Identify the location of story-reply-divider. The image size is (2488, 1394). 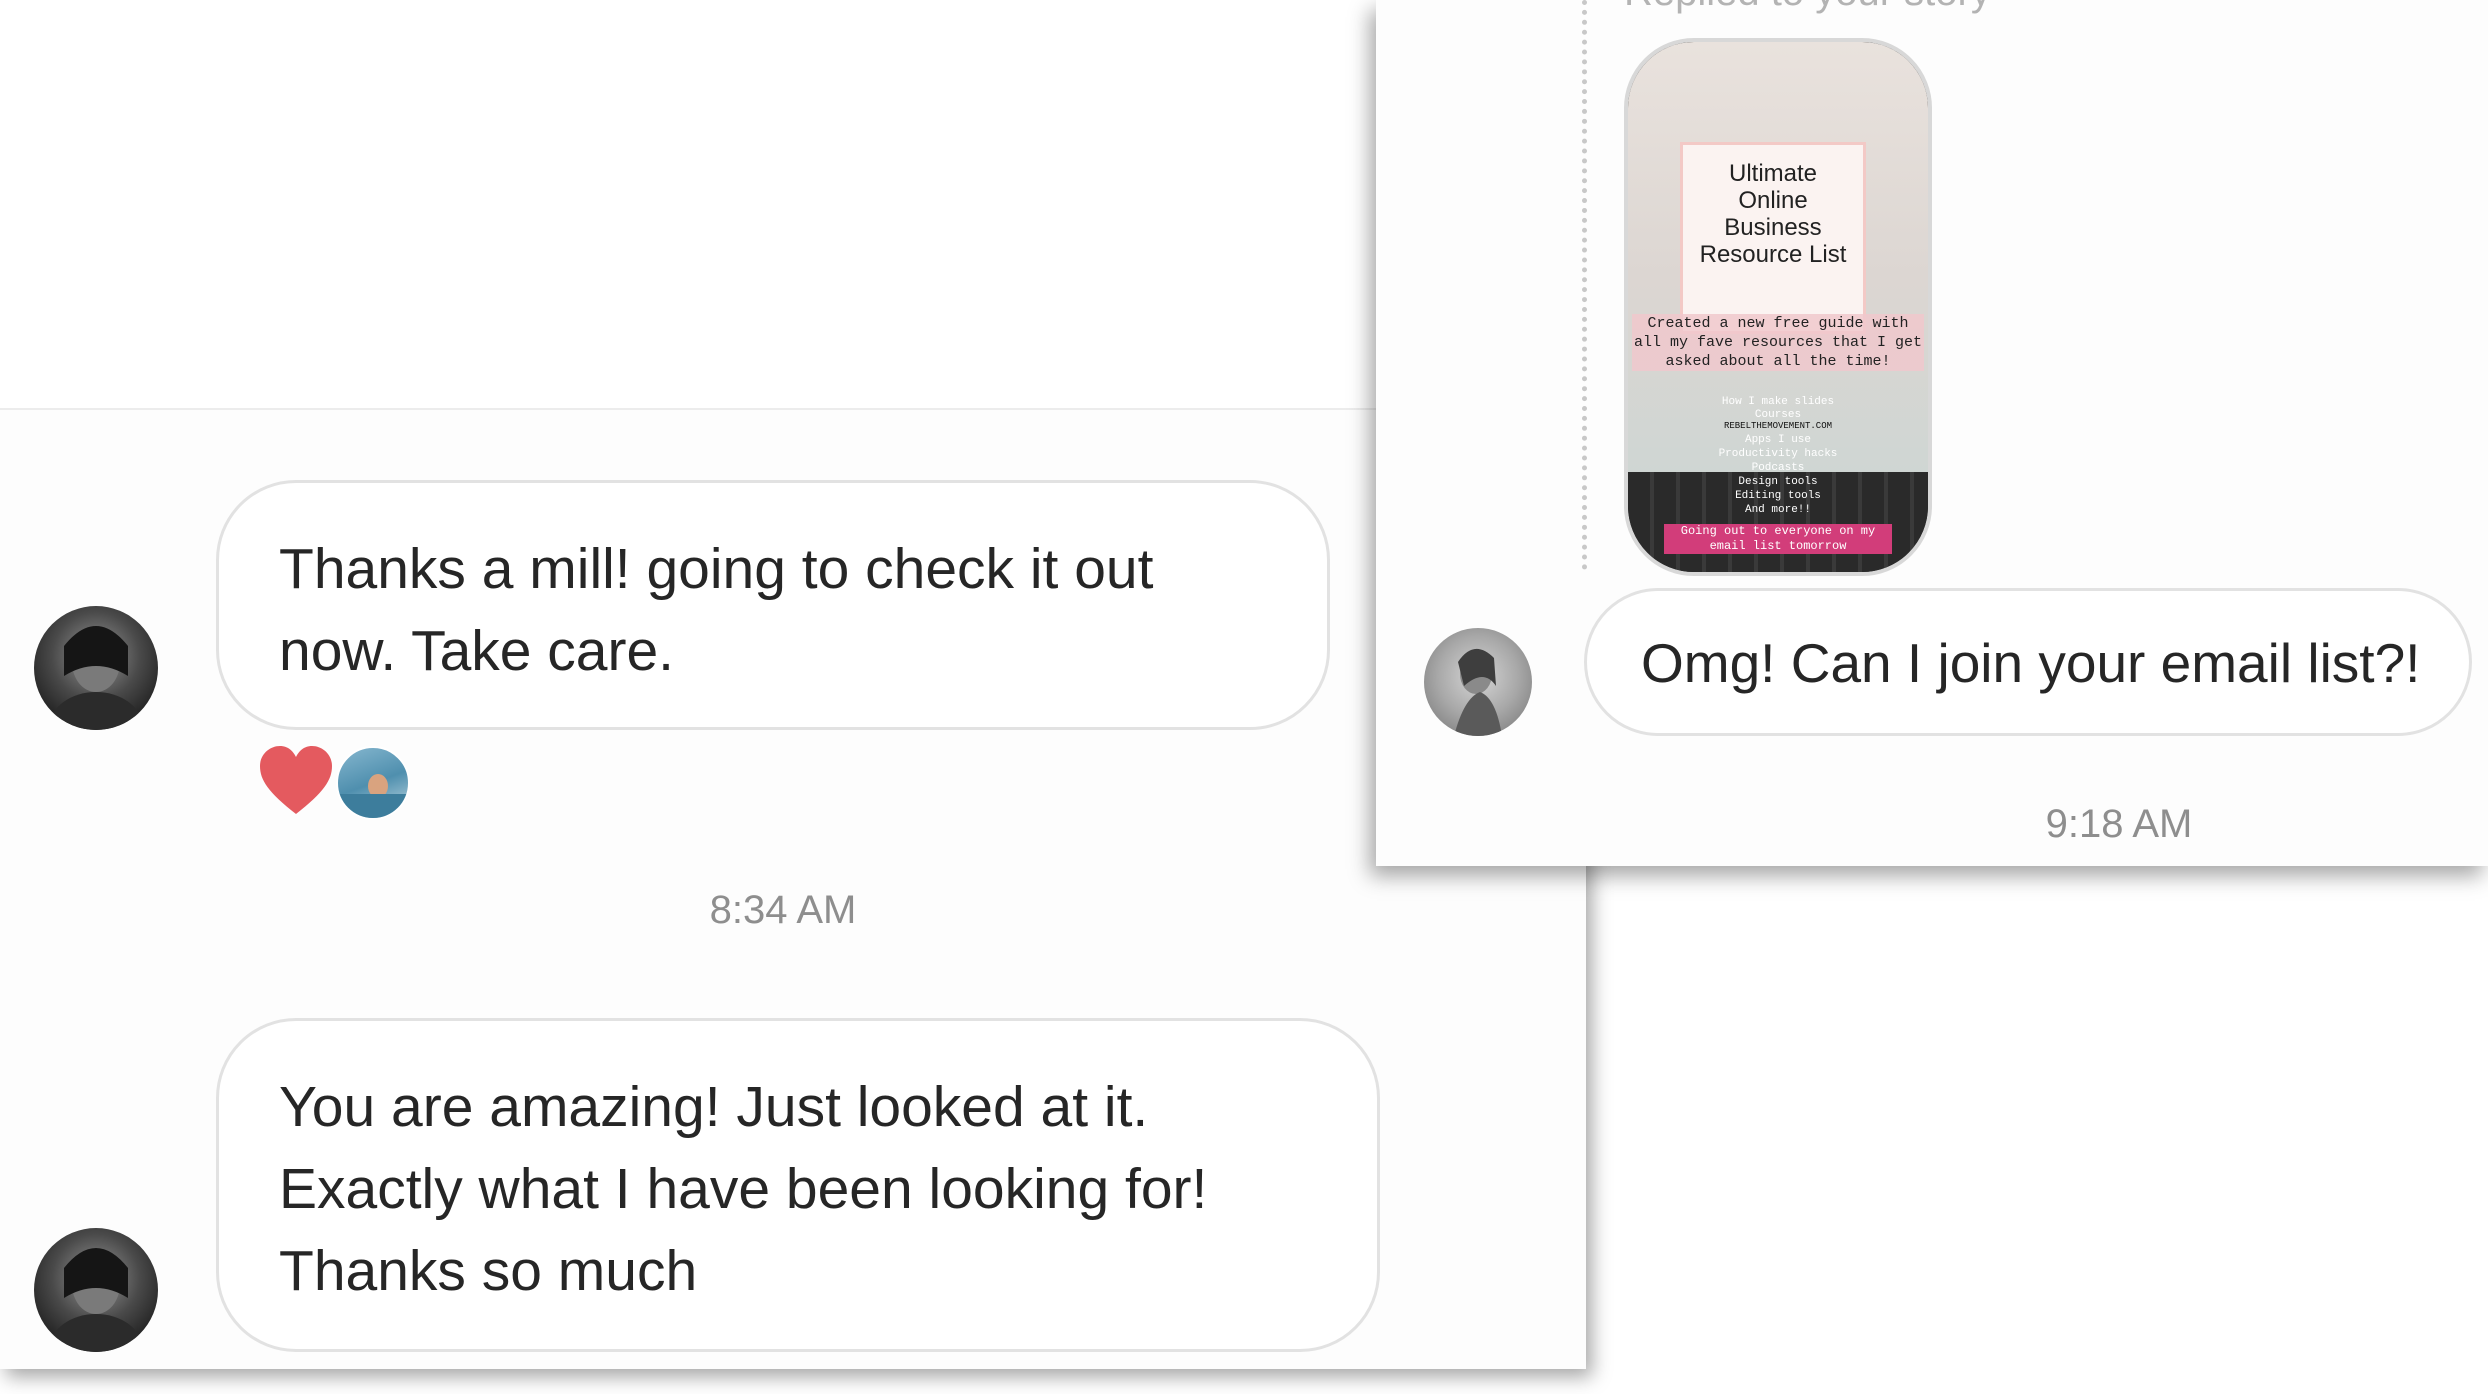
(1584, 285).